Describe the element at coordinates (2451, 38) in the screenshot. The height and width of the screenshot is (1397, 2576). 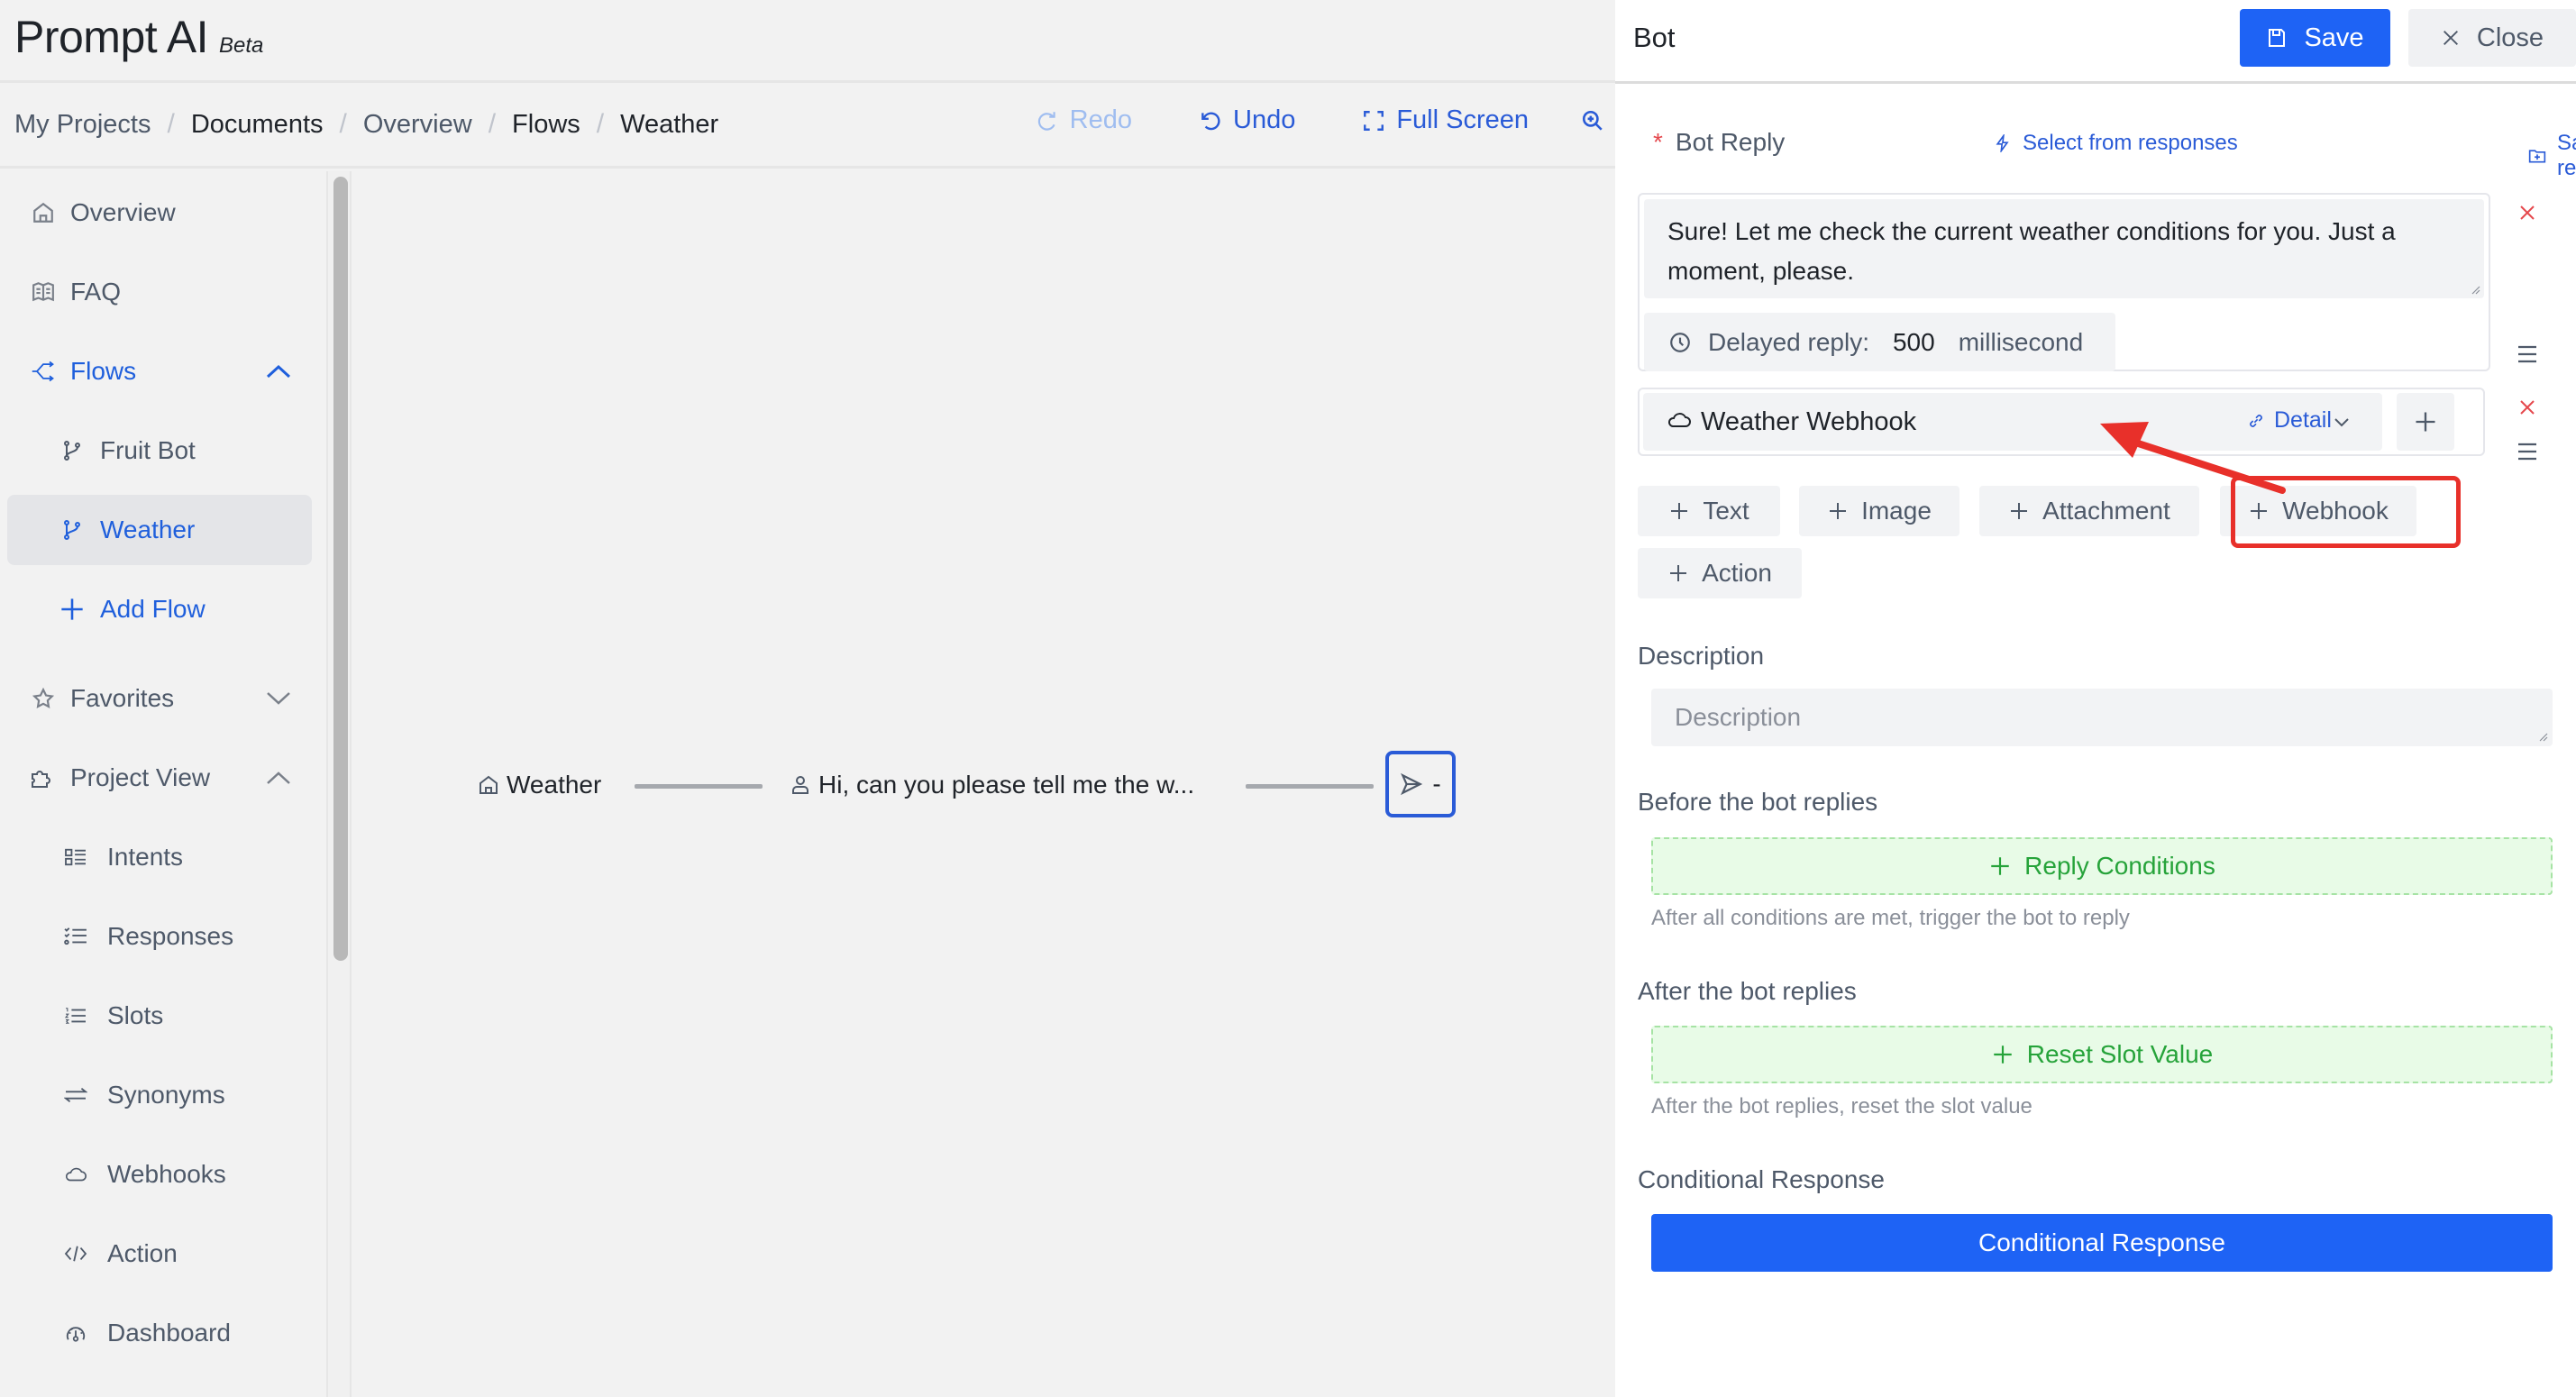
I see `close-icon` at that location.